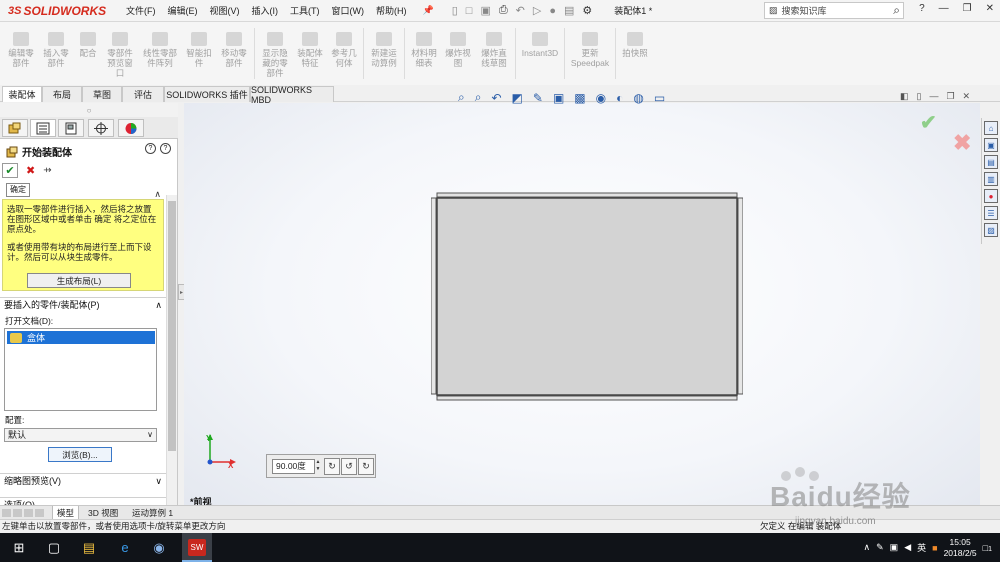  Describe the element at coordinates (919, 96) in the screenshot. I see `viewport-doc-icon: ▯` at that location.